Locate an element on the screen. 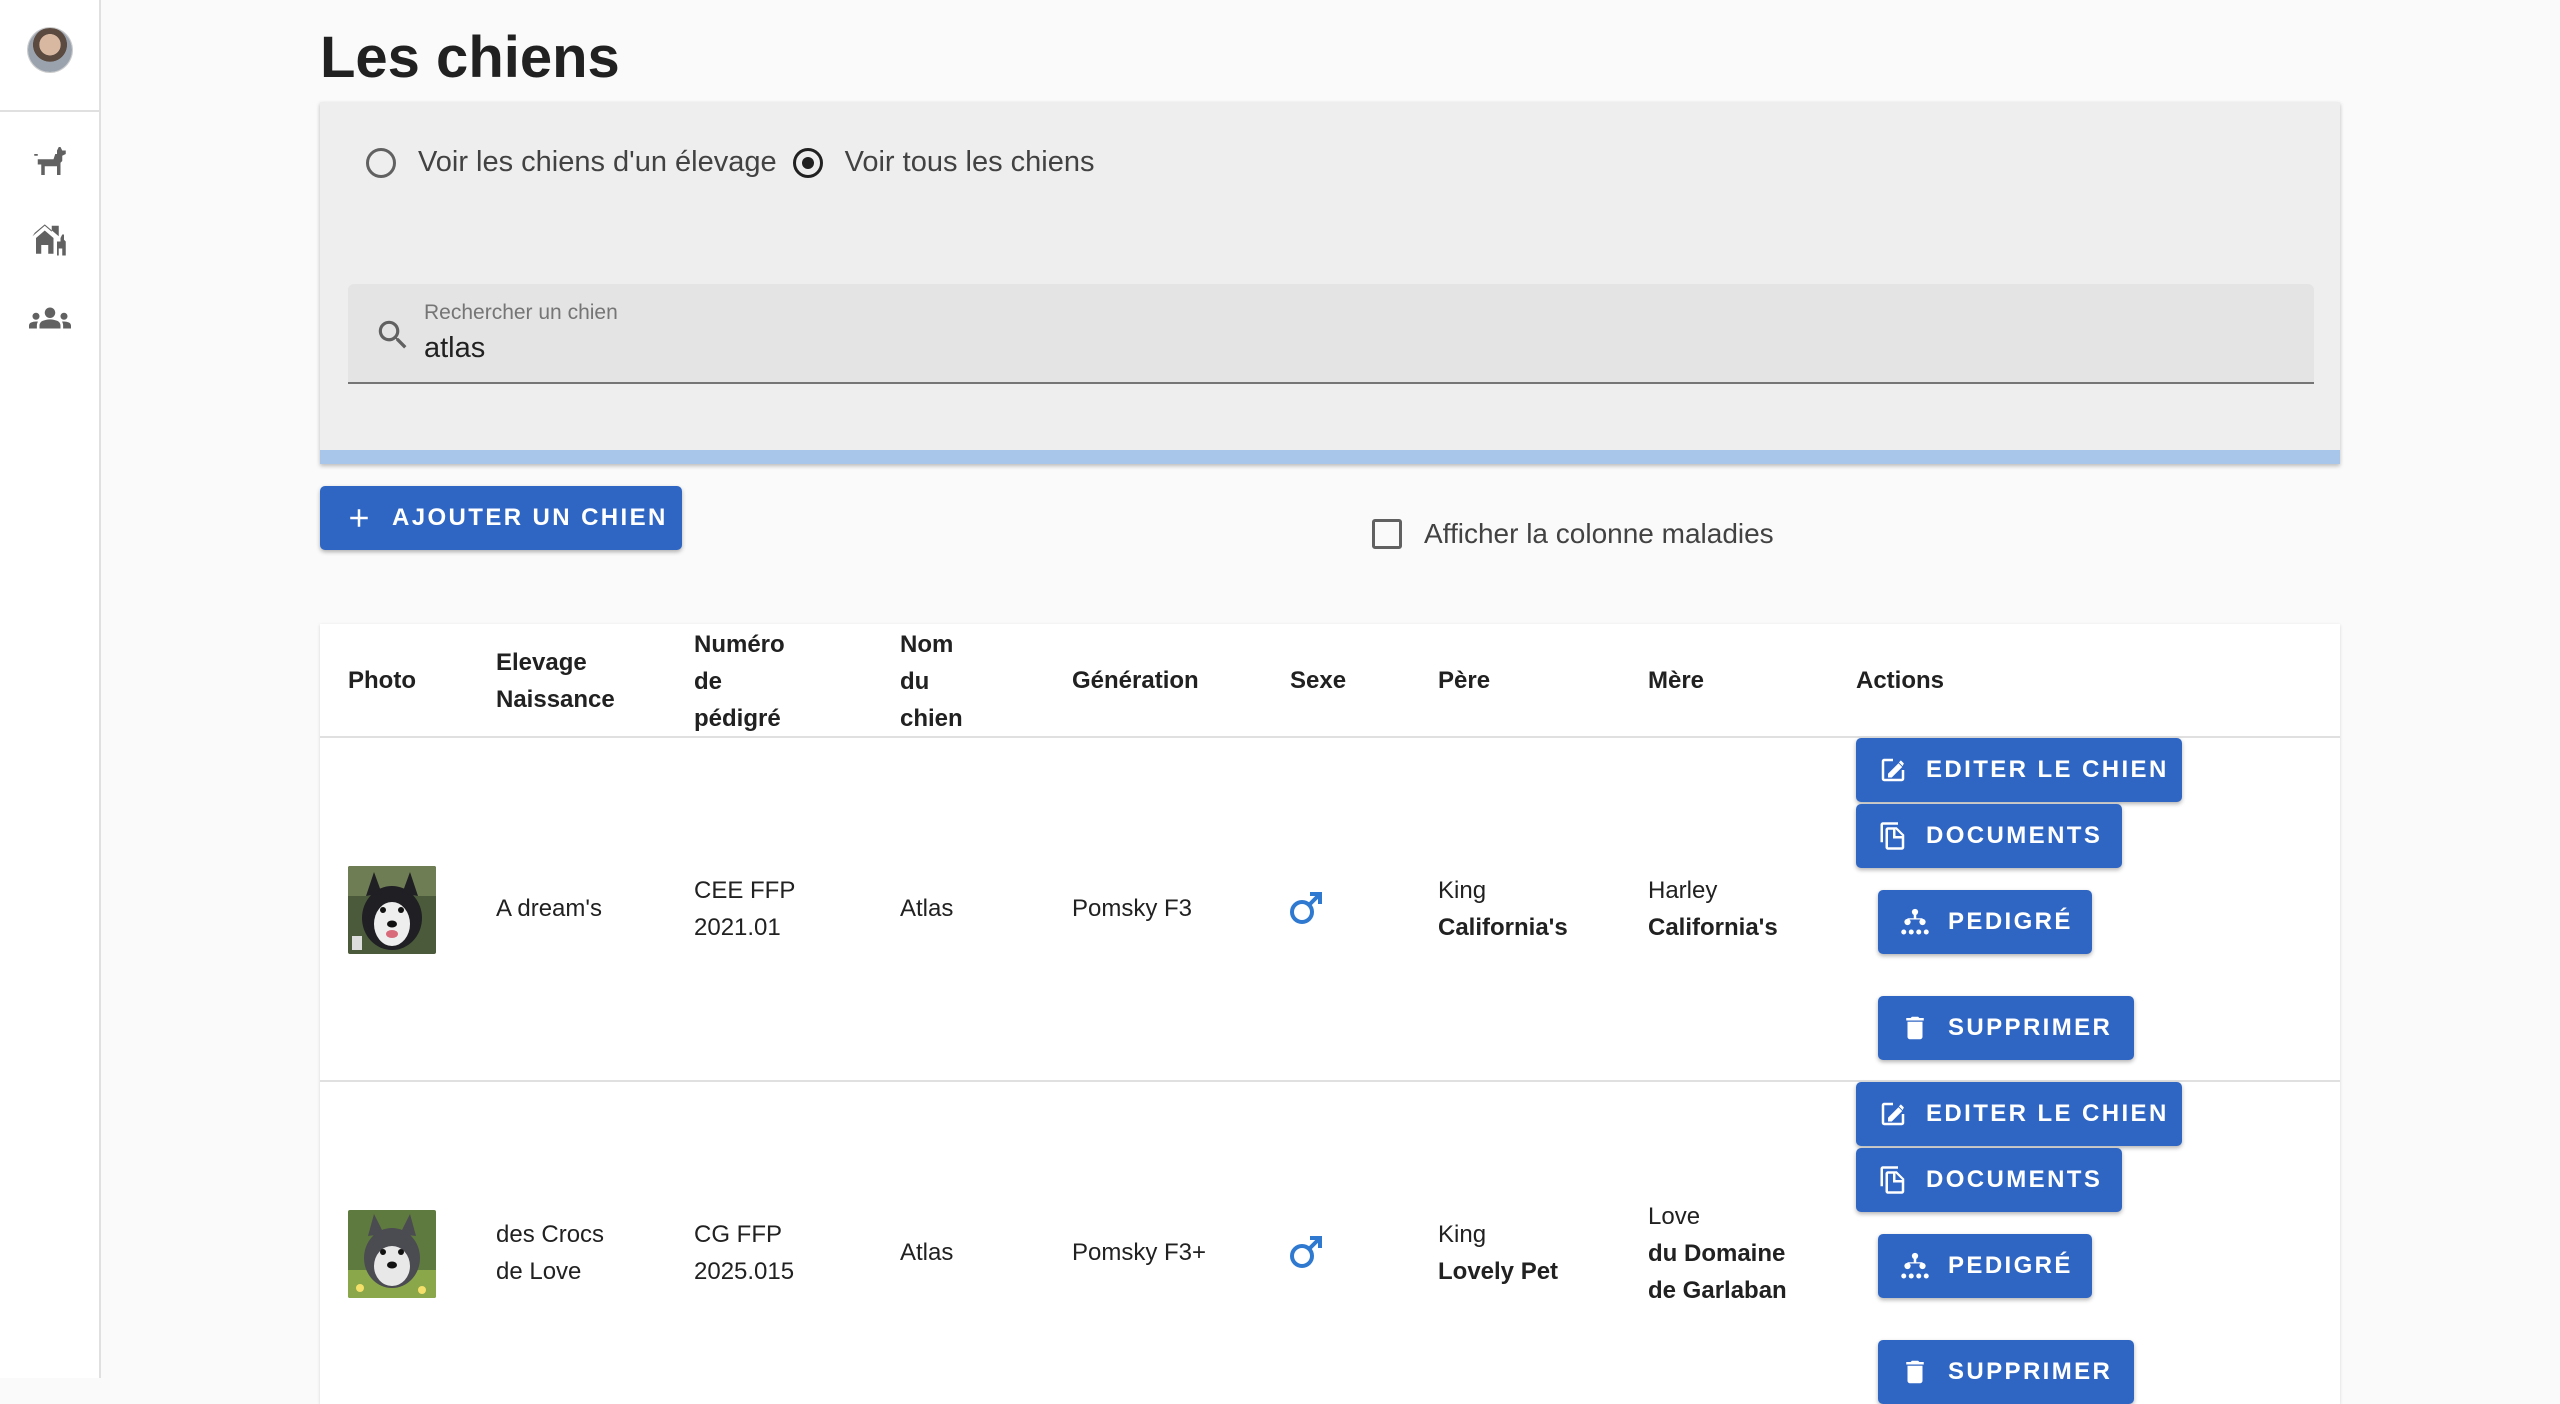 This screenshot has height=1404, width=2560. search-field: Rechercher un chien is located at coordinates (1331, 334).